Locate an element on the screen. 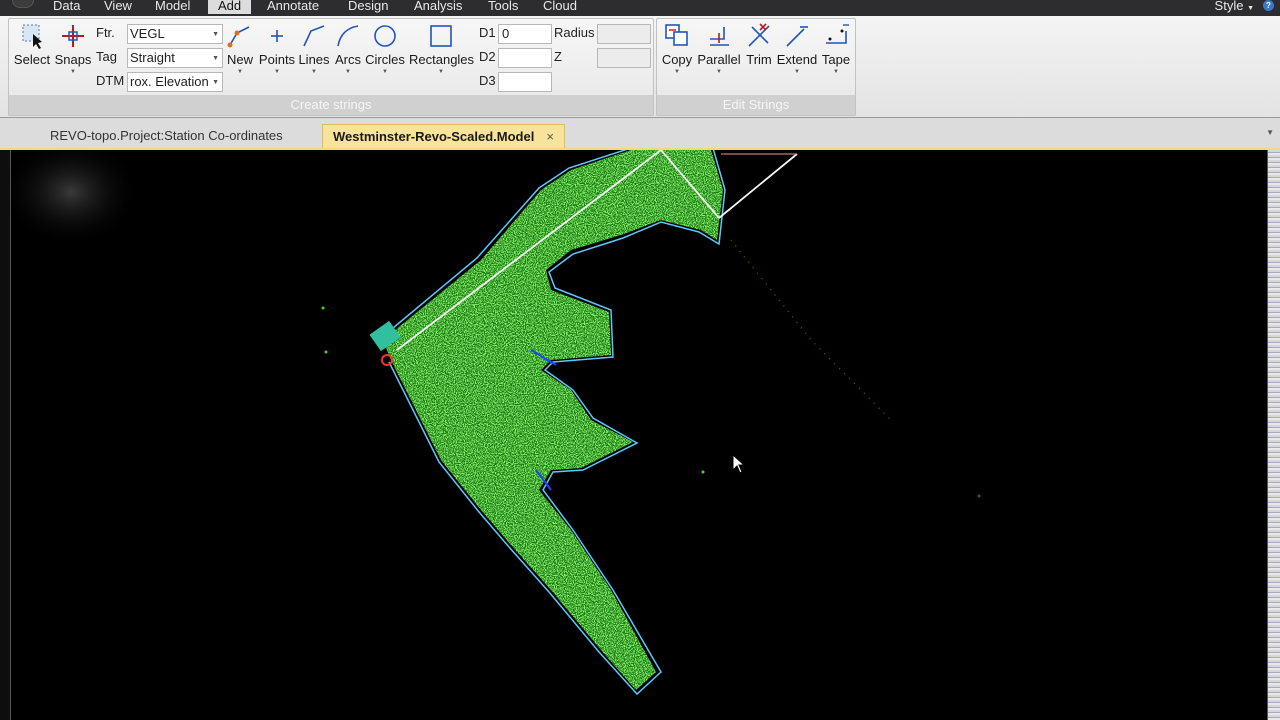  tape-label: Tape is located at coordinates (836, 59).